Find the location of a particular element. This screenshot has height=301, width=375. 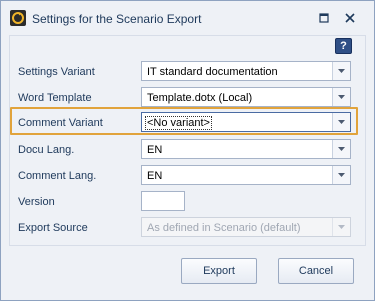

restore-icon is located at coordinates (324, 18).